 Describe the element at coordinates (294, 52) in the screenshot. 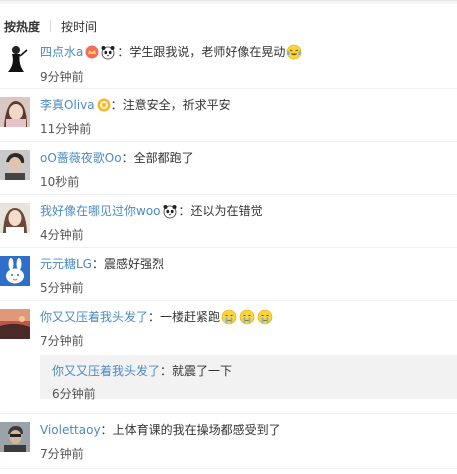

I see `laughing-tears-emoji-icon` at that location.